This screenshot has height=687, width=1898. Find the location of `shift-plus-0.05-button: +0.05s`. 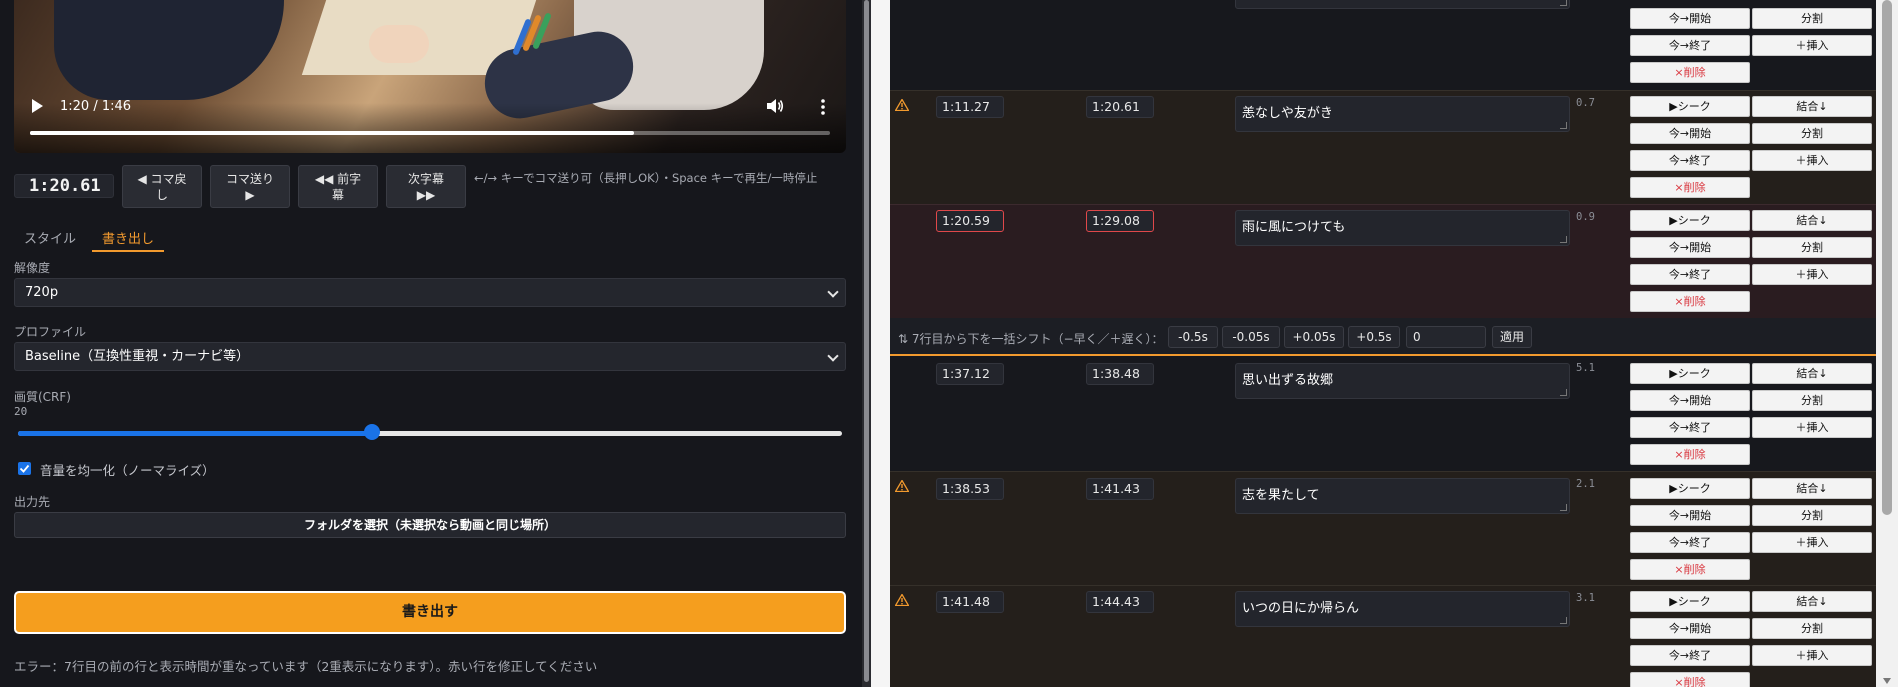

shift-plus-0.05-button: +0.05s is located at coordinates (1314, 337).